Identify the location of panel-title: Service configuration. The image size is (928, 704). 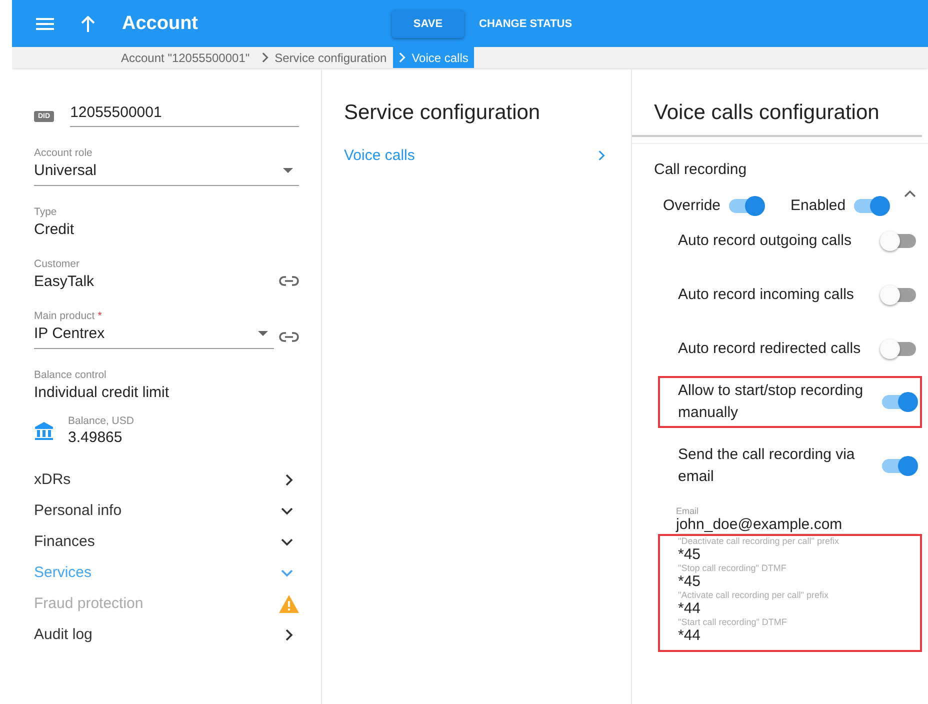
(443, 113).